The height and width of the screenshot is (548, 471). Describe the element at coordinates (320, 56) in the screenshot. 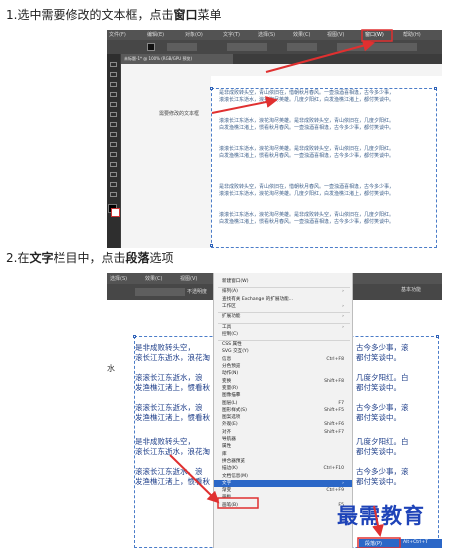

I see `arrow-to-window-menu` at that location.